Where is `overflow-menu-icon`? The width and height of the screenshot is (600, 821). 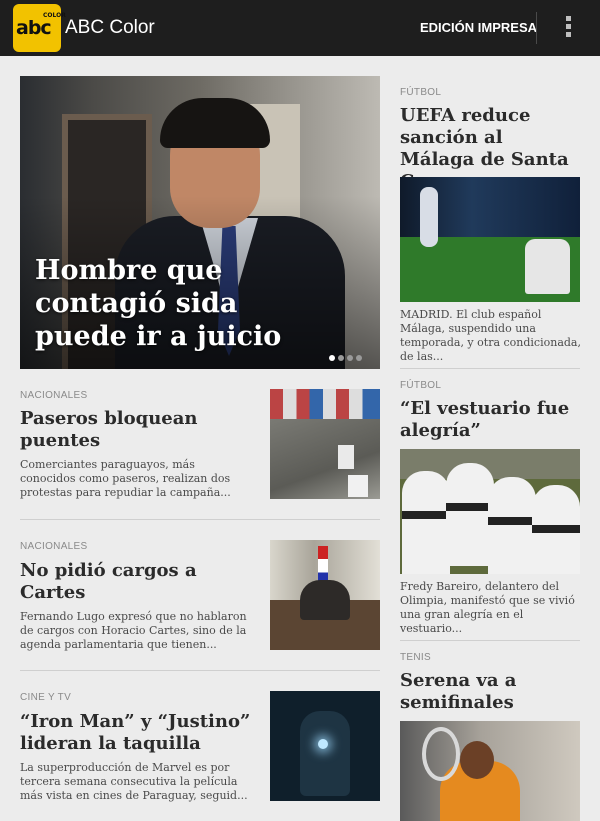 overflow-menu-icon is located at coordinates (568, 29).